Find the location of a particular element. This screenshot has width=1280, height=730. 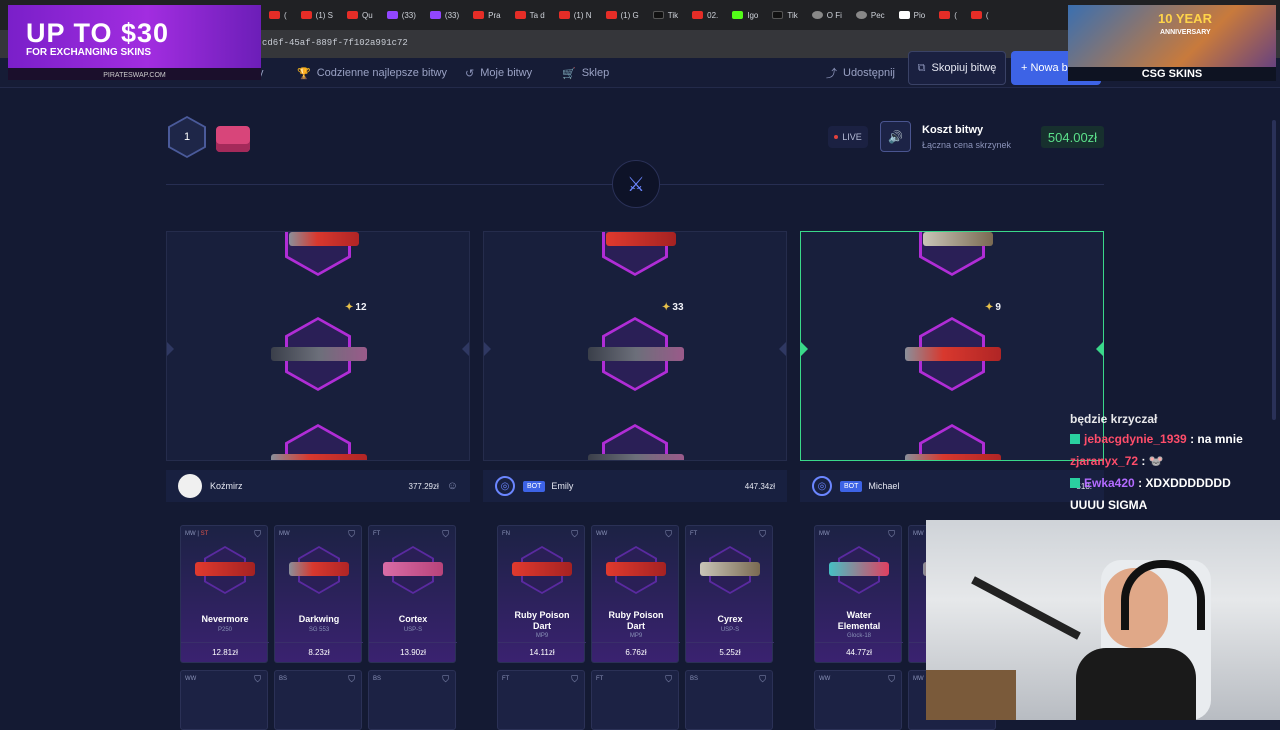

case-icon is located at coordinates (233, 139).